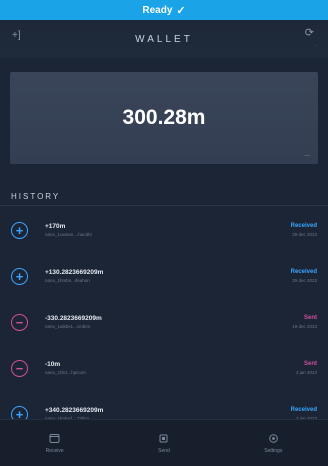 This screenshot has width=328, height=466. What do you see at coordinates (273, 451) in the screenshot?
I see `tab-settings-label: Settings` at bounding box center [273, 451].